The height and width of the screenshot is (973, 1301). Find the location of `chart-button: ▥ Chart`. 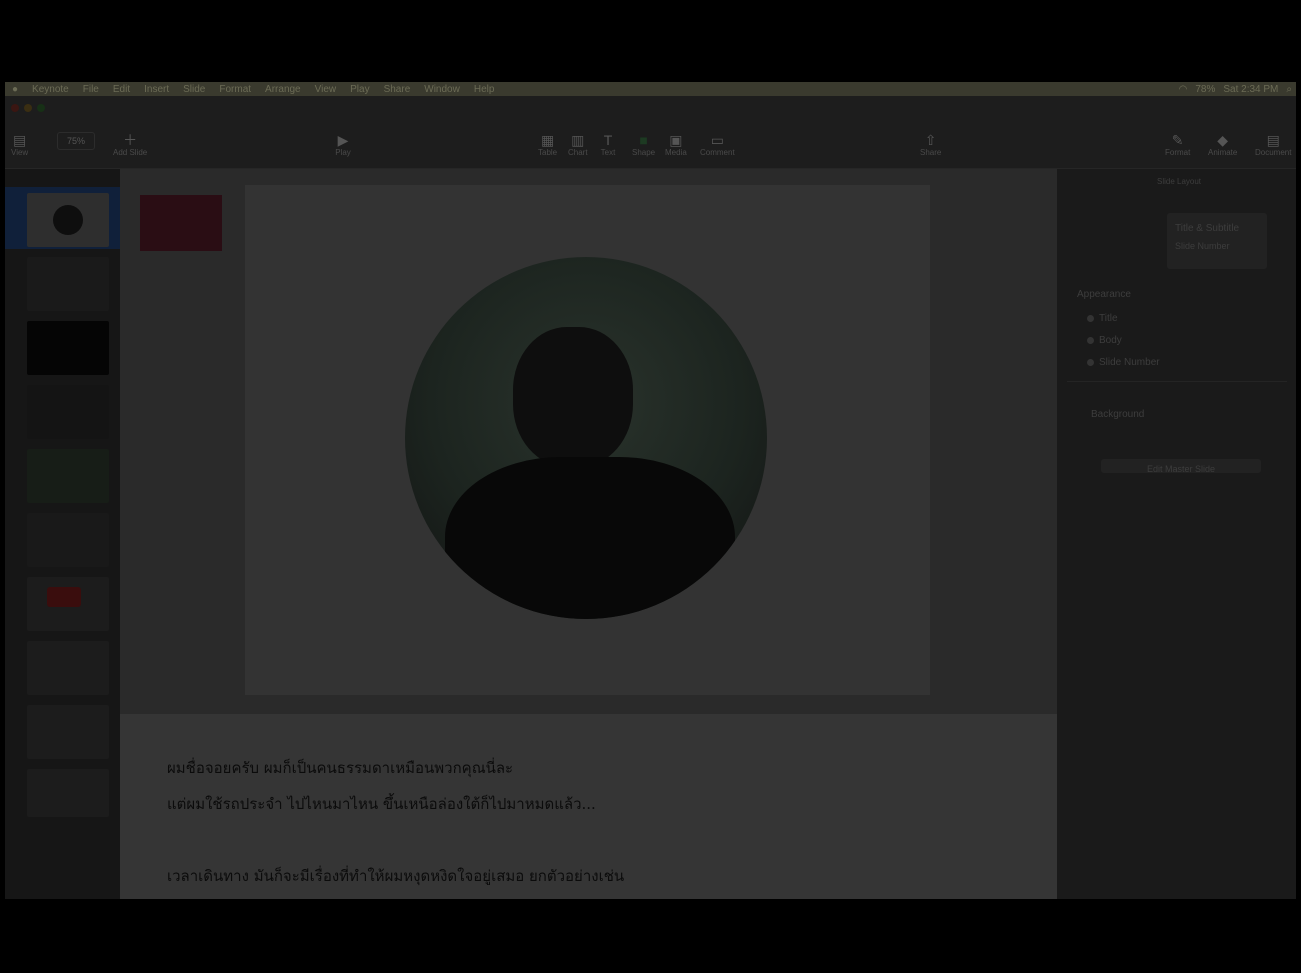

chart-button: ▥ Chart is located at coordinates (578, 144).